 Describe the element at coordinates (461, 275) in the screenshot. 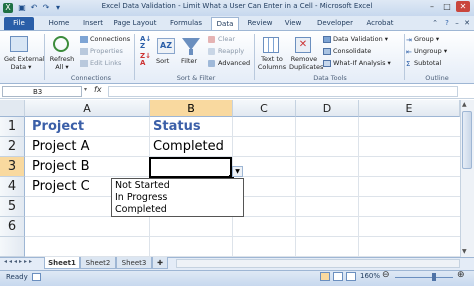

I see `zoom-in-icon: ⊕` at that location.